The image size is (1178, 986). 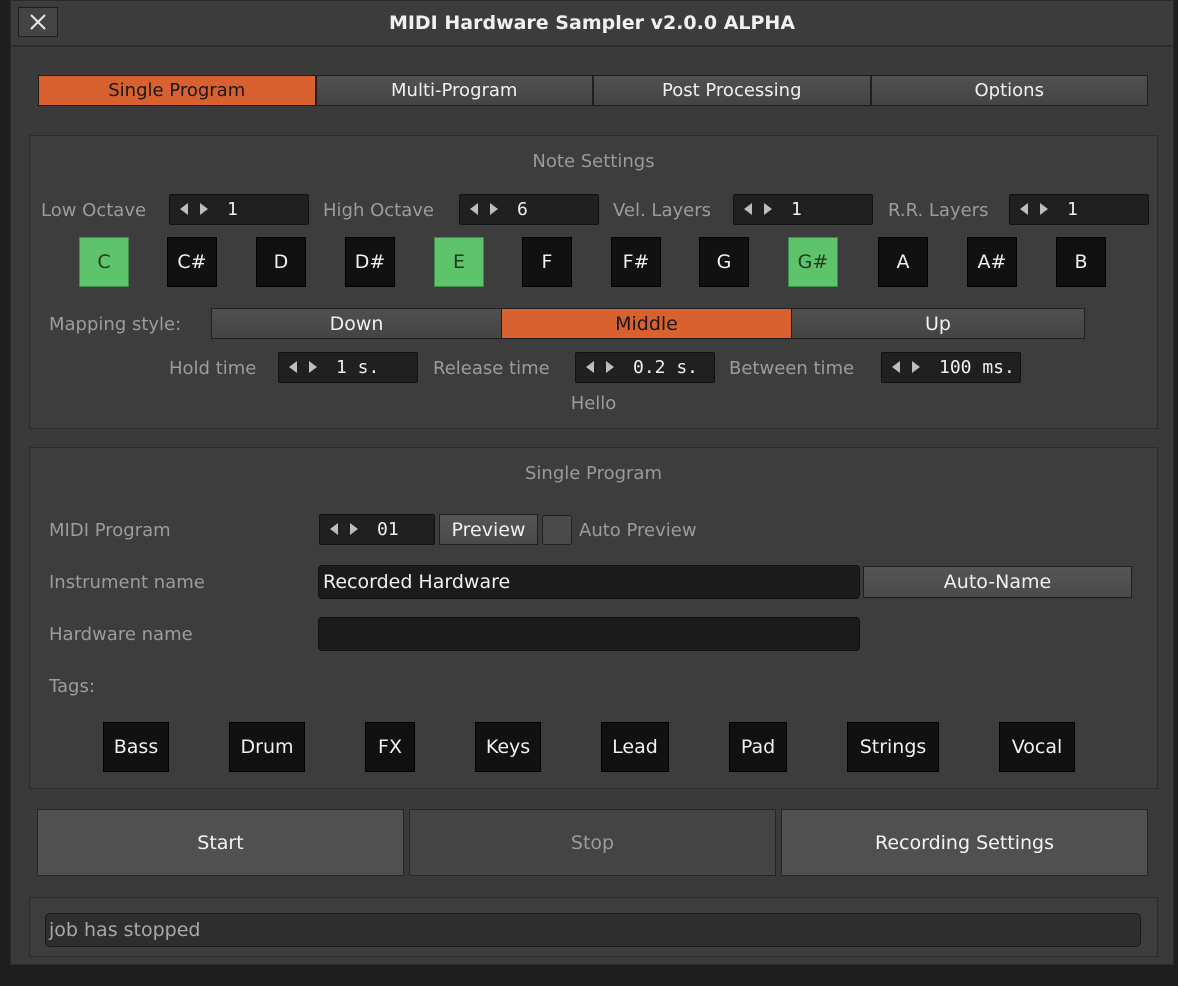 What do you see at coordinates (388, 529) in the screenshot?
I see `midi-program-value: 01` at bounding box center [388, 529].